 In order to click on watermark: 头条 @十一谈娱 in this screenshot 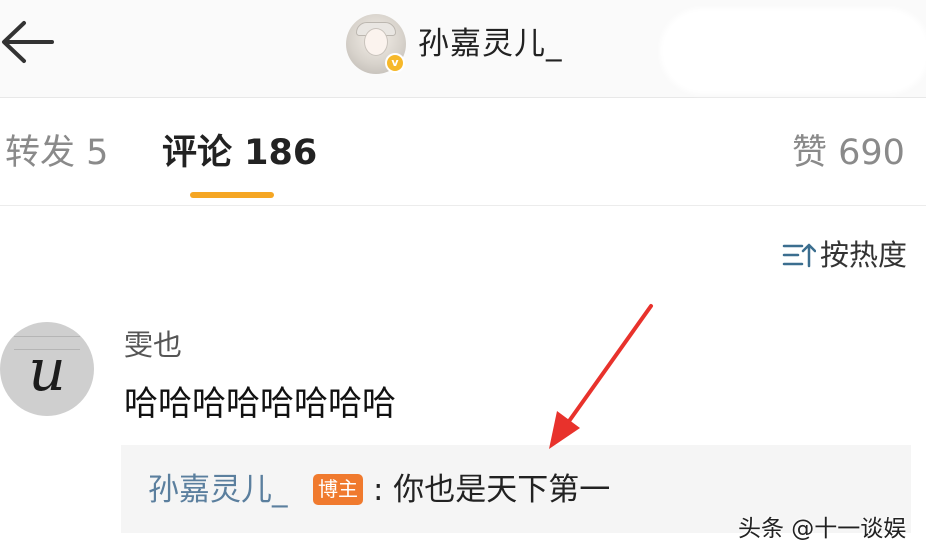, I will do `click(822, 529)`.